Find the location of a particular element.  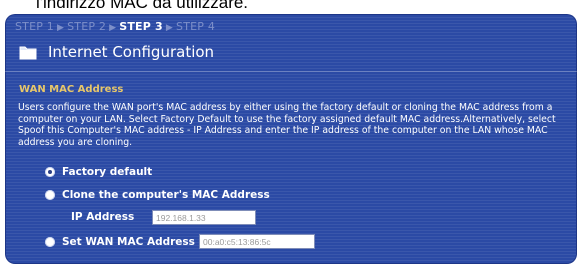

mac-address-input: 00:a0:c5:13:86:5c is located at coordinates (257, 241).